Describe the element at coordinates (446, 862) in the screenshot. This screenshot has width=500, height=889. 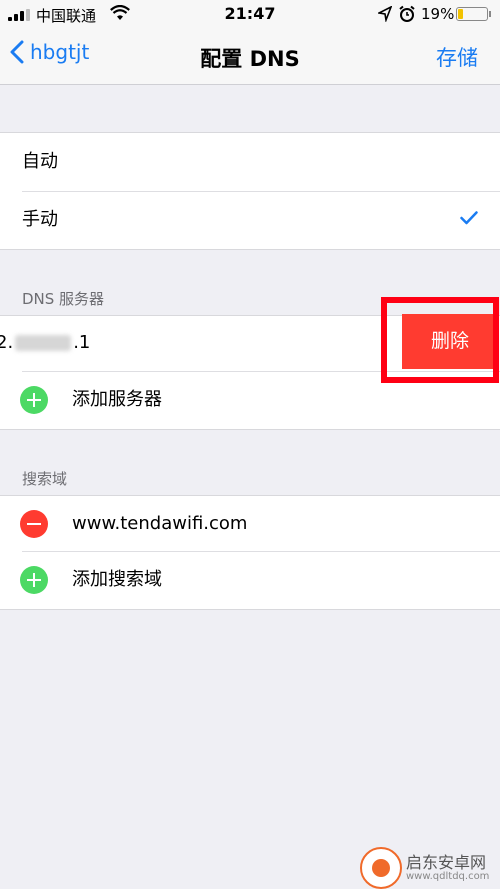
I see `watermark-name: 启东安卓网` at that location.